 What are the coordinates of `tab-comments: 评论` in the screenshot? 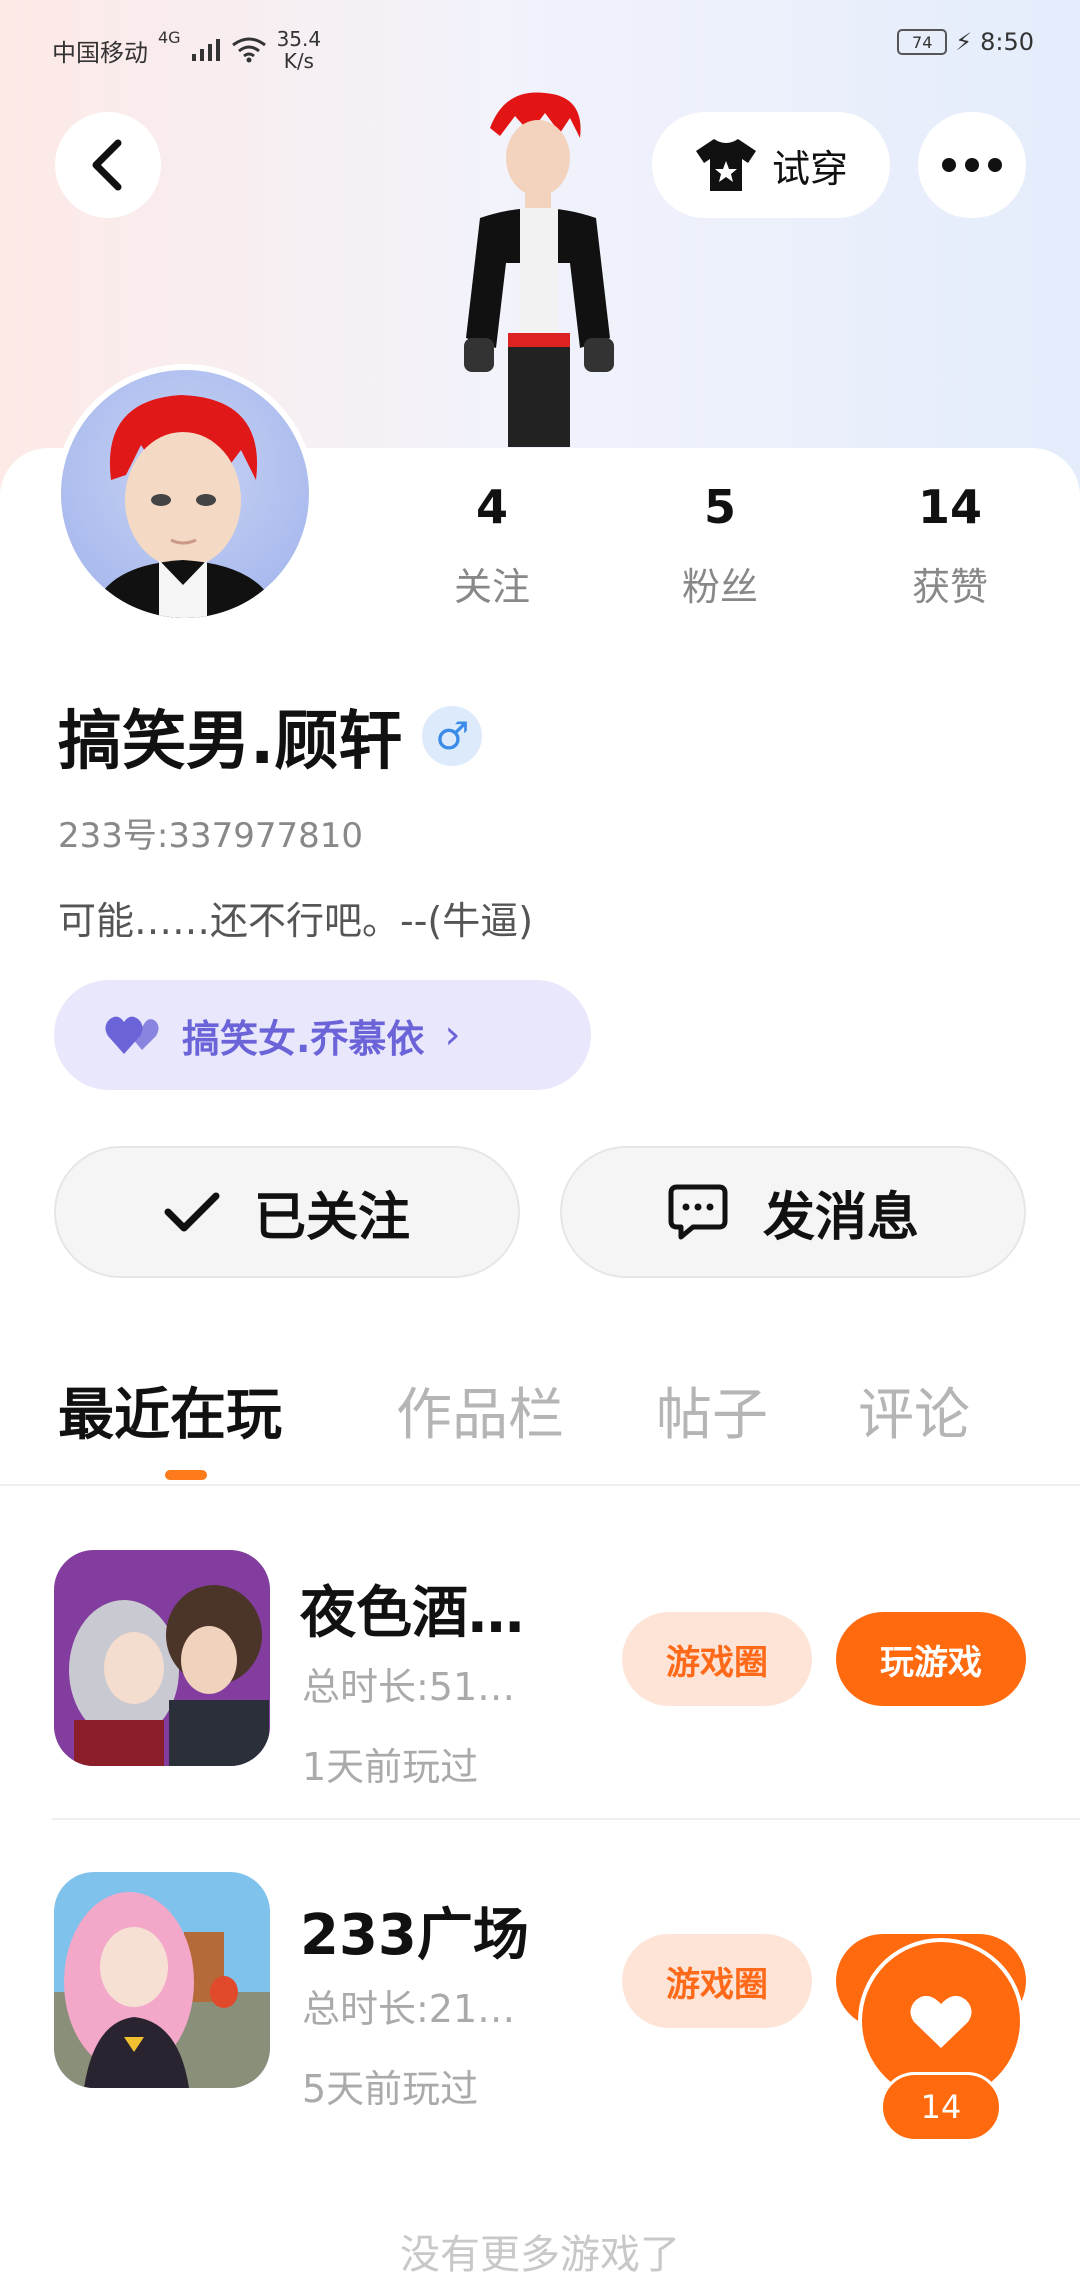 It's located at (914, 1410).